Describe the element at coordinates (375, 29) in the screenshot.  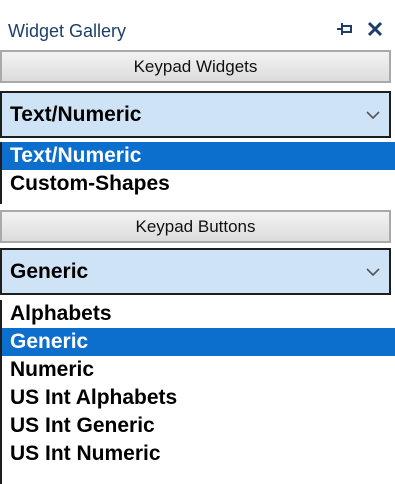
I see `close-icon` at that location.